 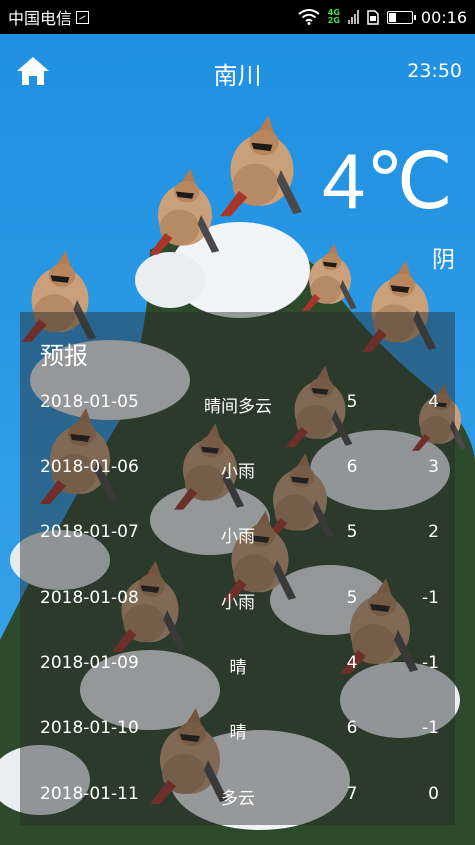 I want to click on forecast-weather: 多云, so click(x=238, y=799).